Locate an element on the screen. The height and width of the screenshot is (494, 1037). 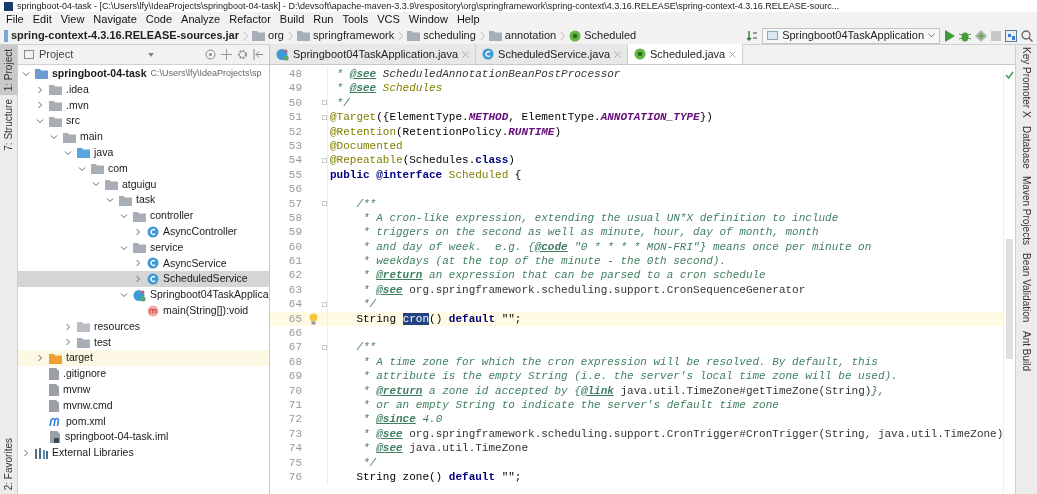
tree-item: Springboot04TaskApplica is located at coordinates (143, 295).